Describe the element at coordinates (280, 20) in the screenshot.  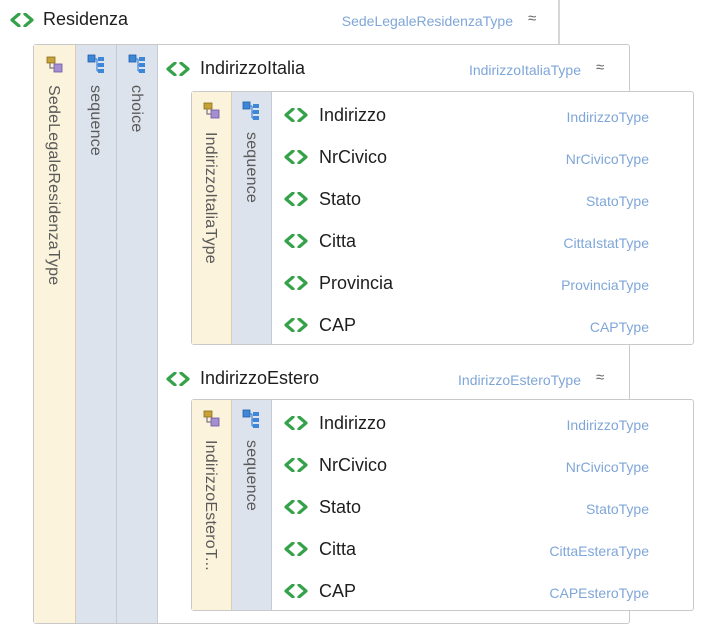
I see `root-element-header: Residenza SedeLegaleResidenzaType ≈` at that location.